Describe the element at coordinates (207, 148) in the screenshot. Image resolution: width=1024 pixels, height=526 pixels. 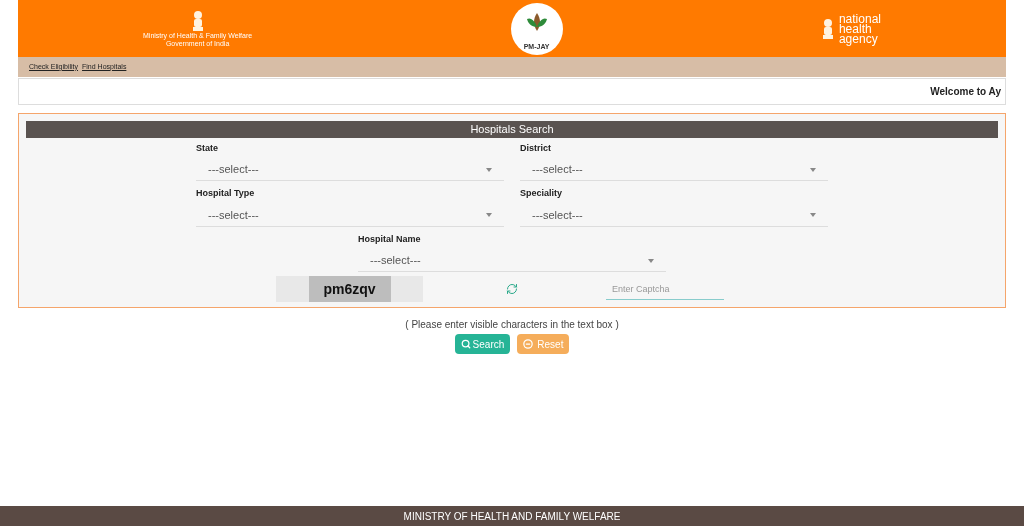
I see `field-label: State` at that location.